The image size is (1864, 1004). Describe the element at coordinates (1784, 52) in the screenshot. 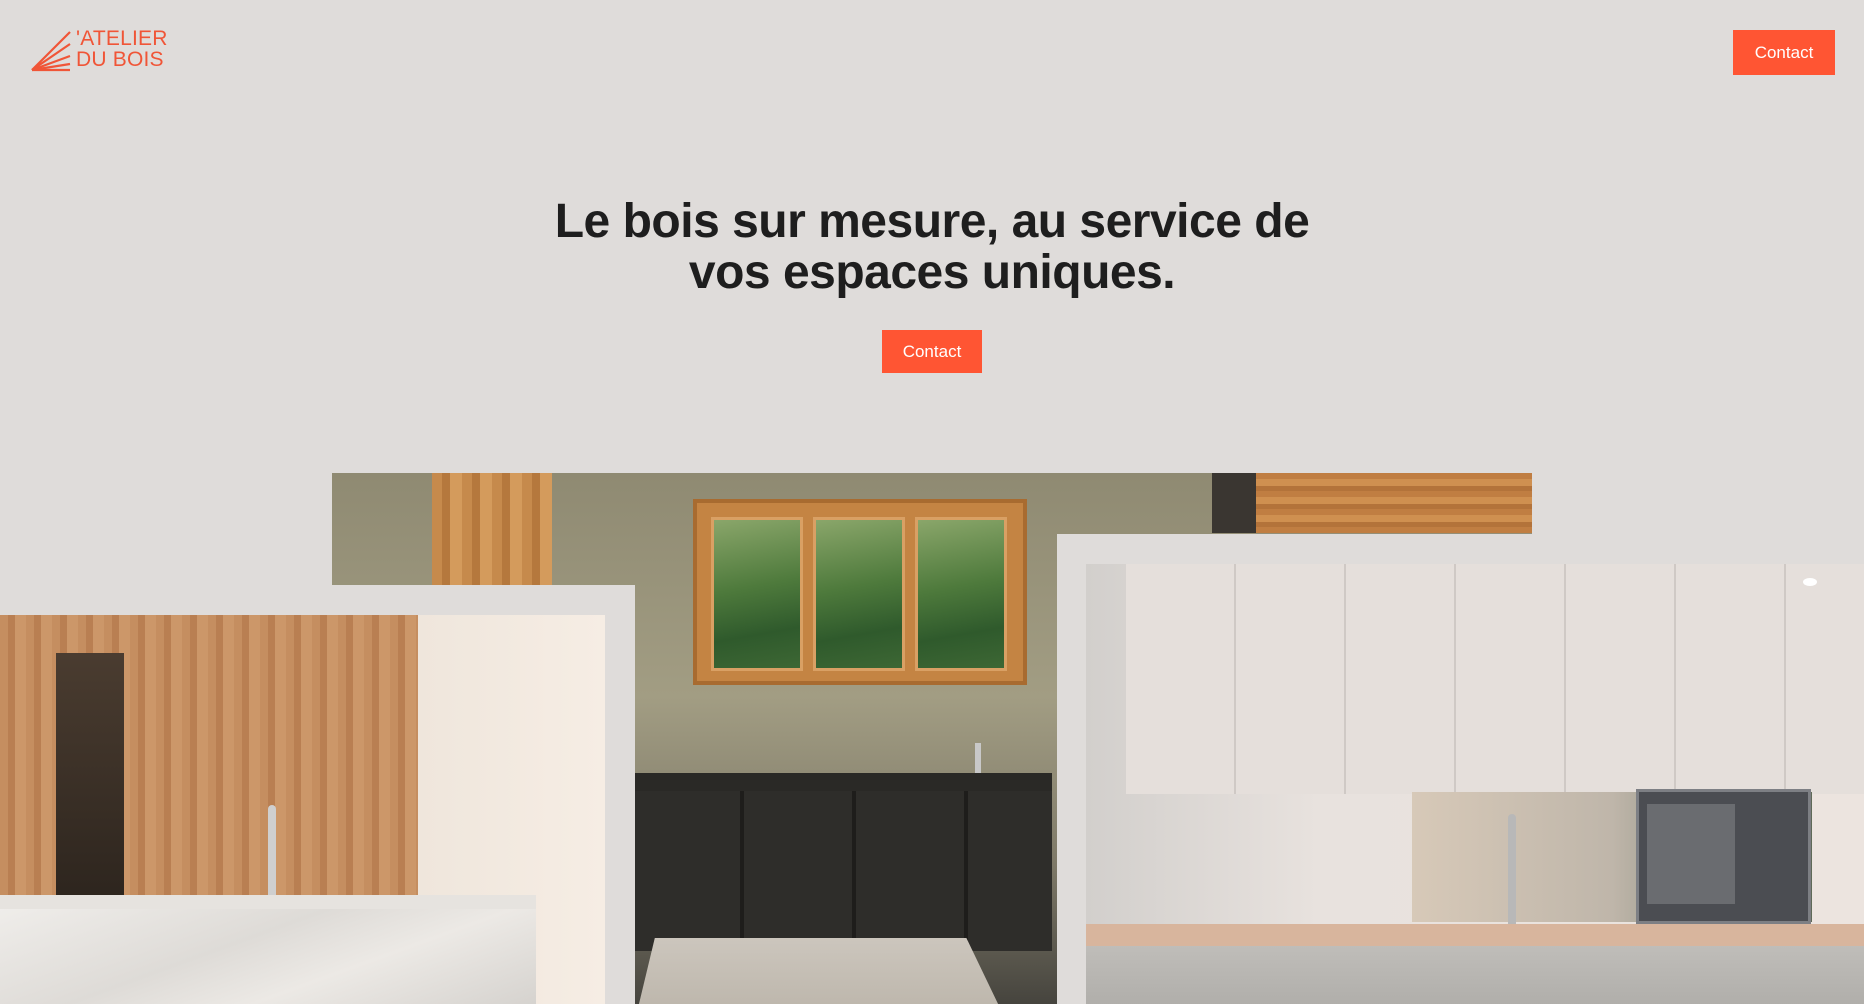

I see `header-contact-button: Contact` at that location.